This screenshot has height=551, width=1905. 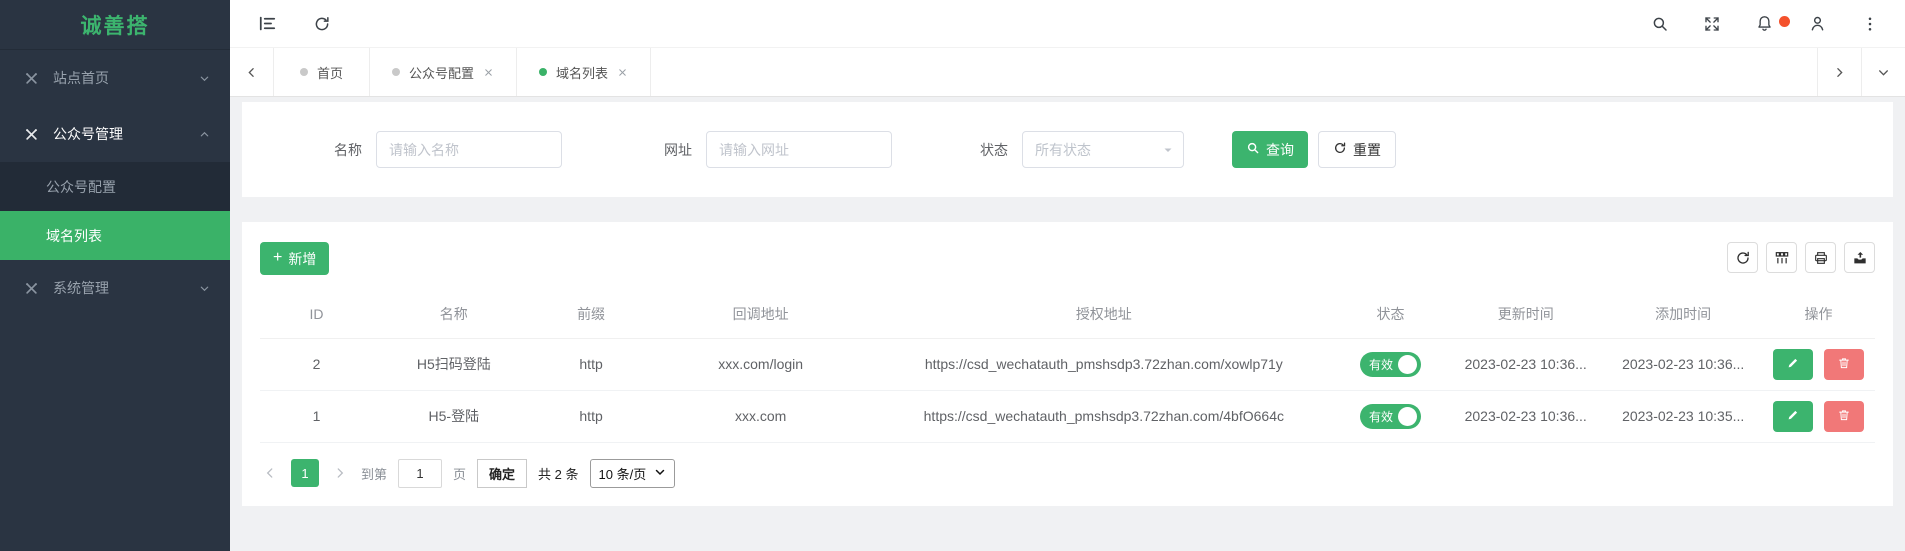 I want to click on tabs-menu-icon, so click(x=1883, y=72).